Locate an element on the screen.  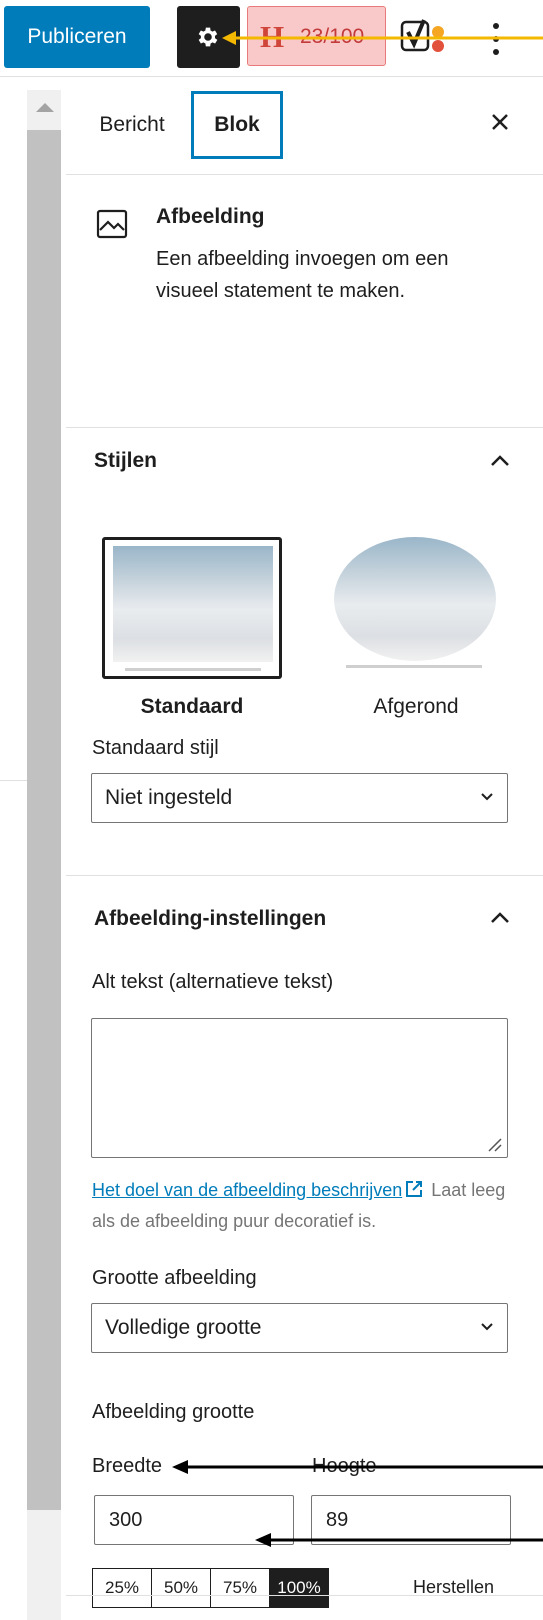
image-size-value: Volledige grootte is located at coordinates (183, 1327).